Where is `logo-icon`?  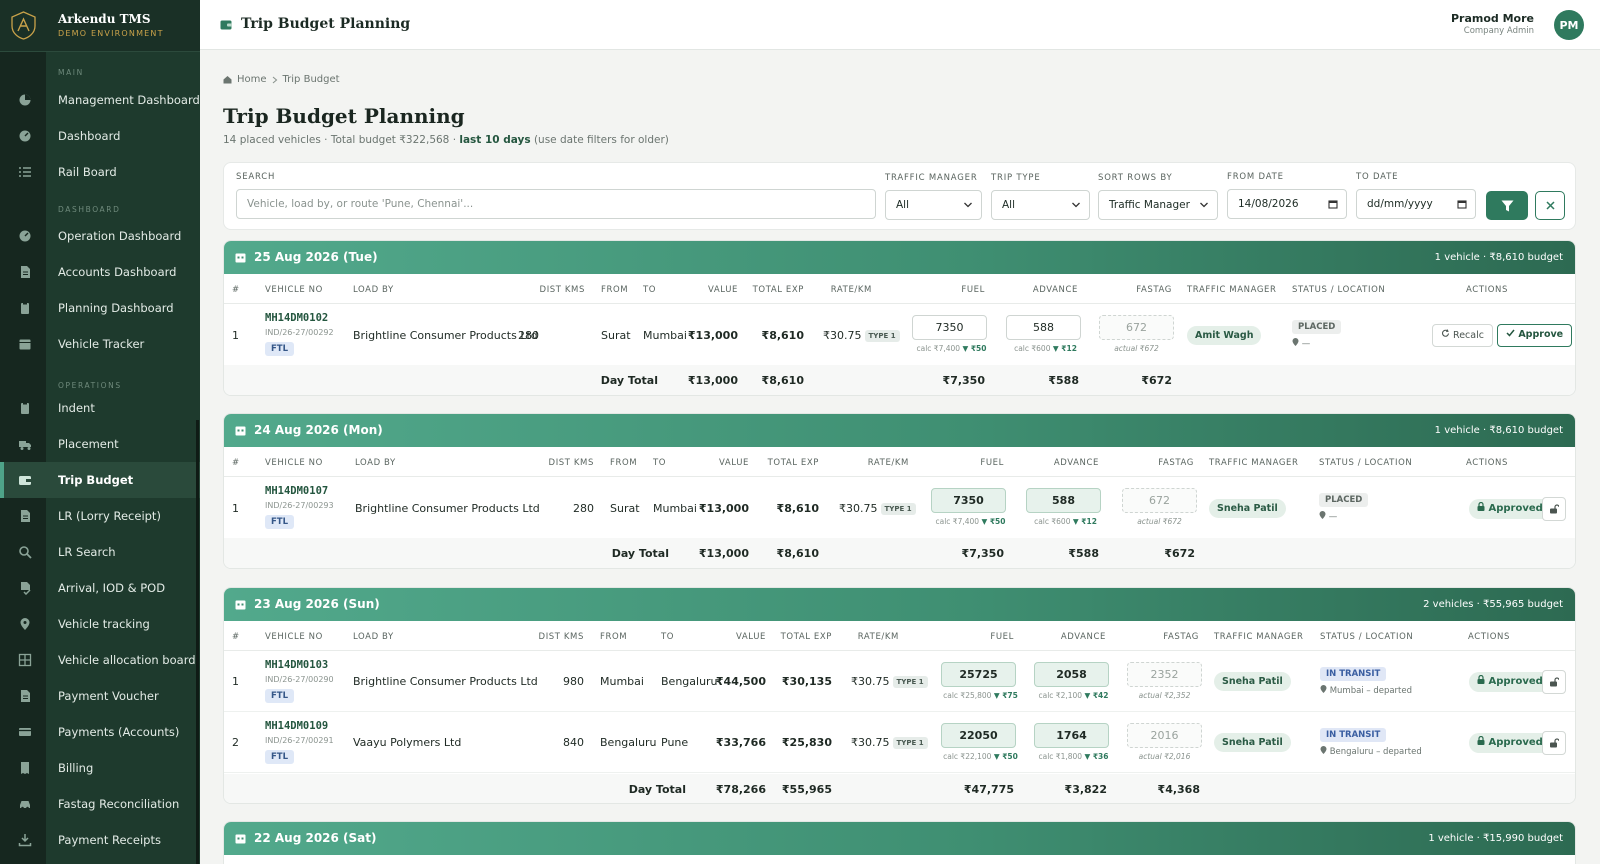
logo-icon is located at coordinates (23, 25).